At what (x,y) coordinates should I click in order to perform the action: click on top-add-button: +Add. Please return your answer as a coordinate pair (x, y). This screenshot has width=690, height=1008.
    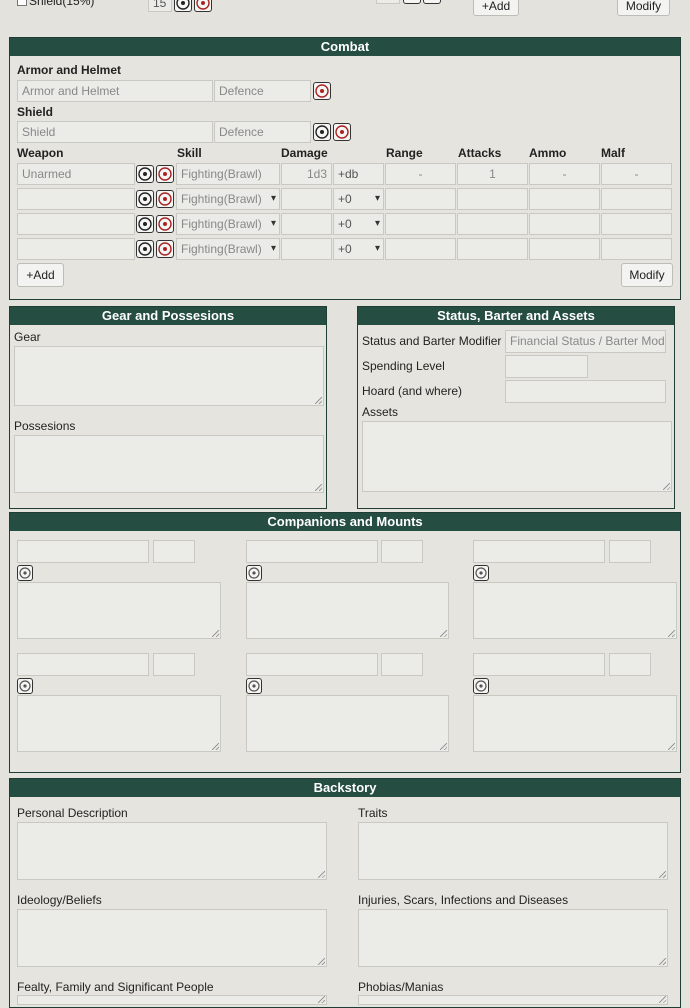
    Looking at the image, I should click on (496, 8).